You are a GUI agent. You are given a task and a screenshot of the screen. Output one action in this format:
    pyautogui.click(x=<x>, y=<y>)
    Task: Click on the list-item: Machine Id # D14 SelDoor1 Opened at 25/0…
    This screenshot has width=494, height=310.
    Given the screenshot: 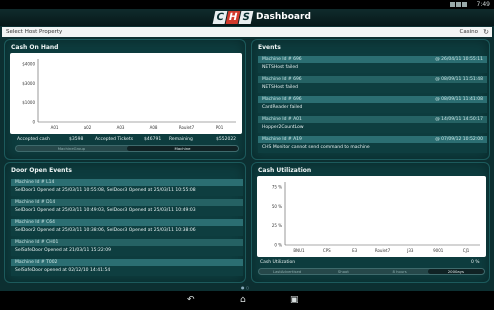 What is the action you would take?
    pyautogui.click(x=127, y=208)
    